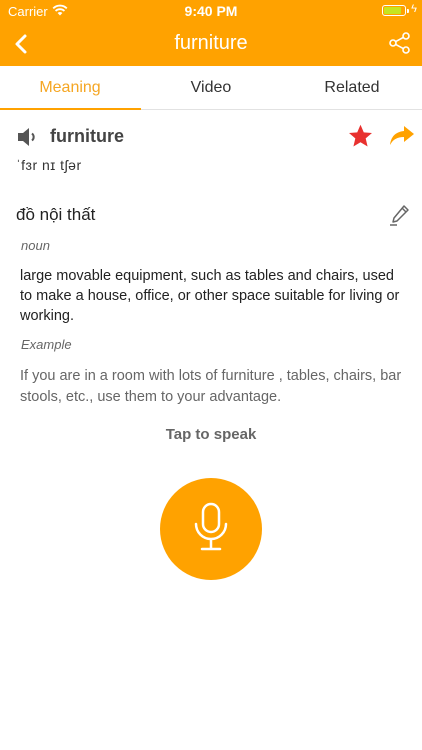 The image size is (422, 750). Describe the element at coordinates (400, 215) in the screenshot. I see `pencil-icon` at that location.